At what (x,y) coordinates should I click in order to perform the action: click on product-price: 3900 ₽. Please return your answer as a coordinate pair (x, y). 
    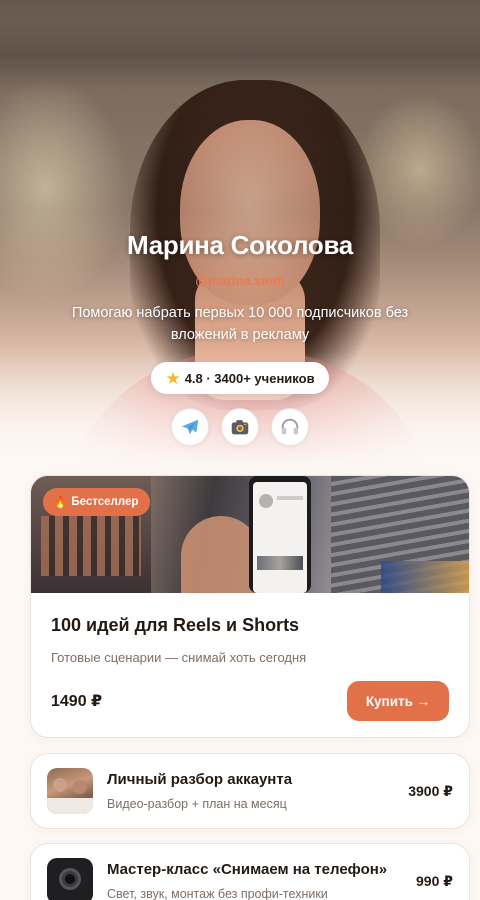
    Looking at the image, I should click on (430, 790).